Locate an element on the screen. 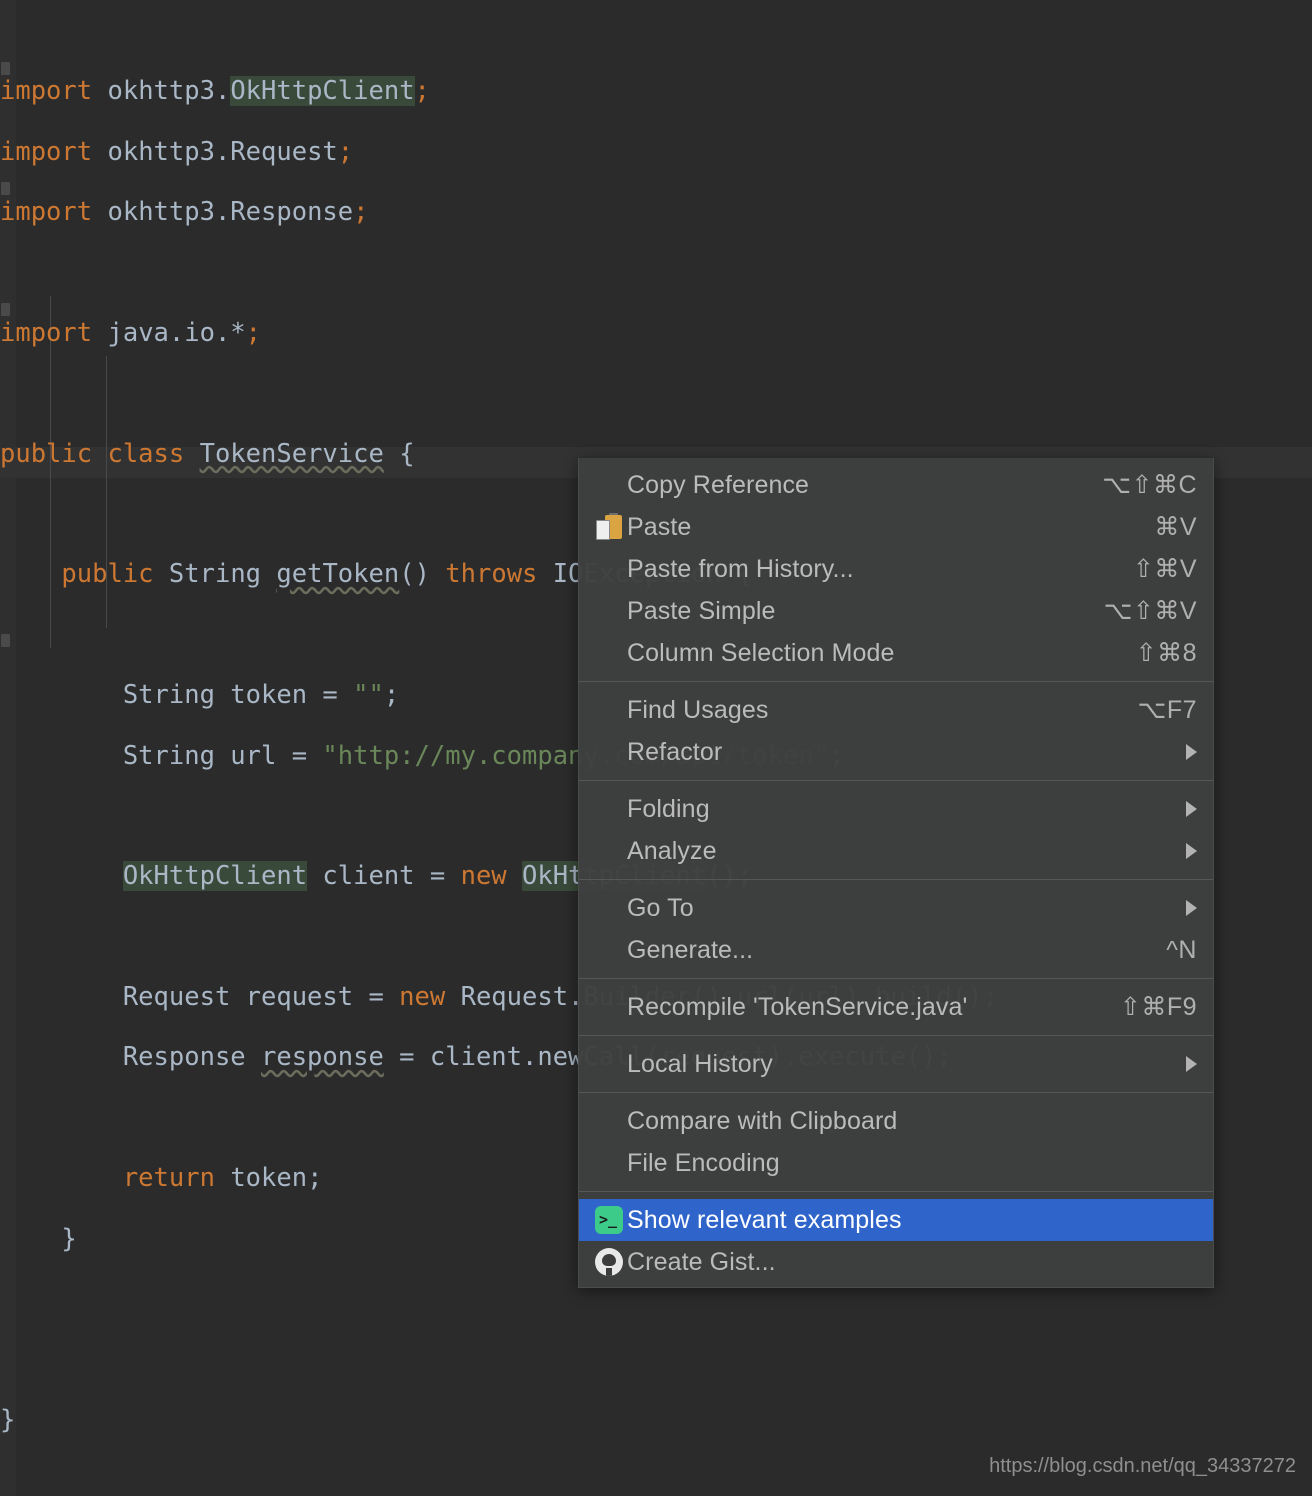  menu-item-analyze: Analyze is located at coordinates (896, 851).